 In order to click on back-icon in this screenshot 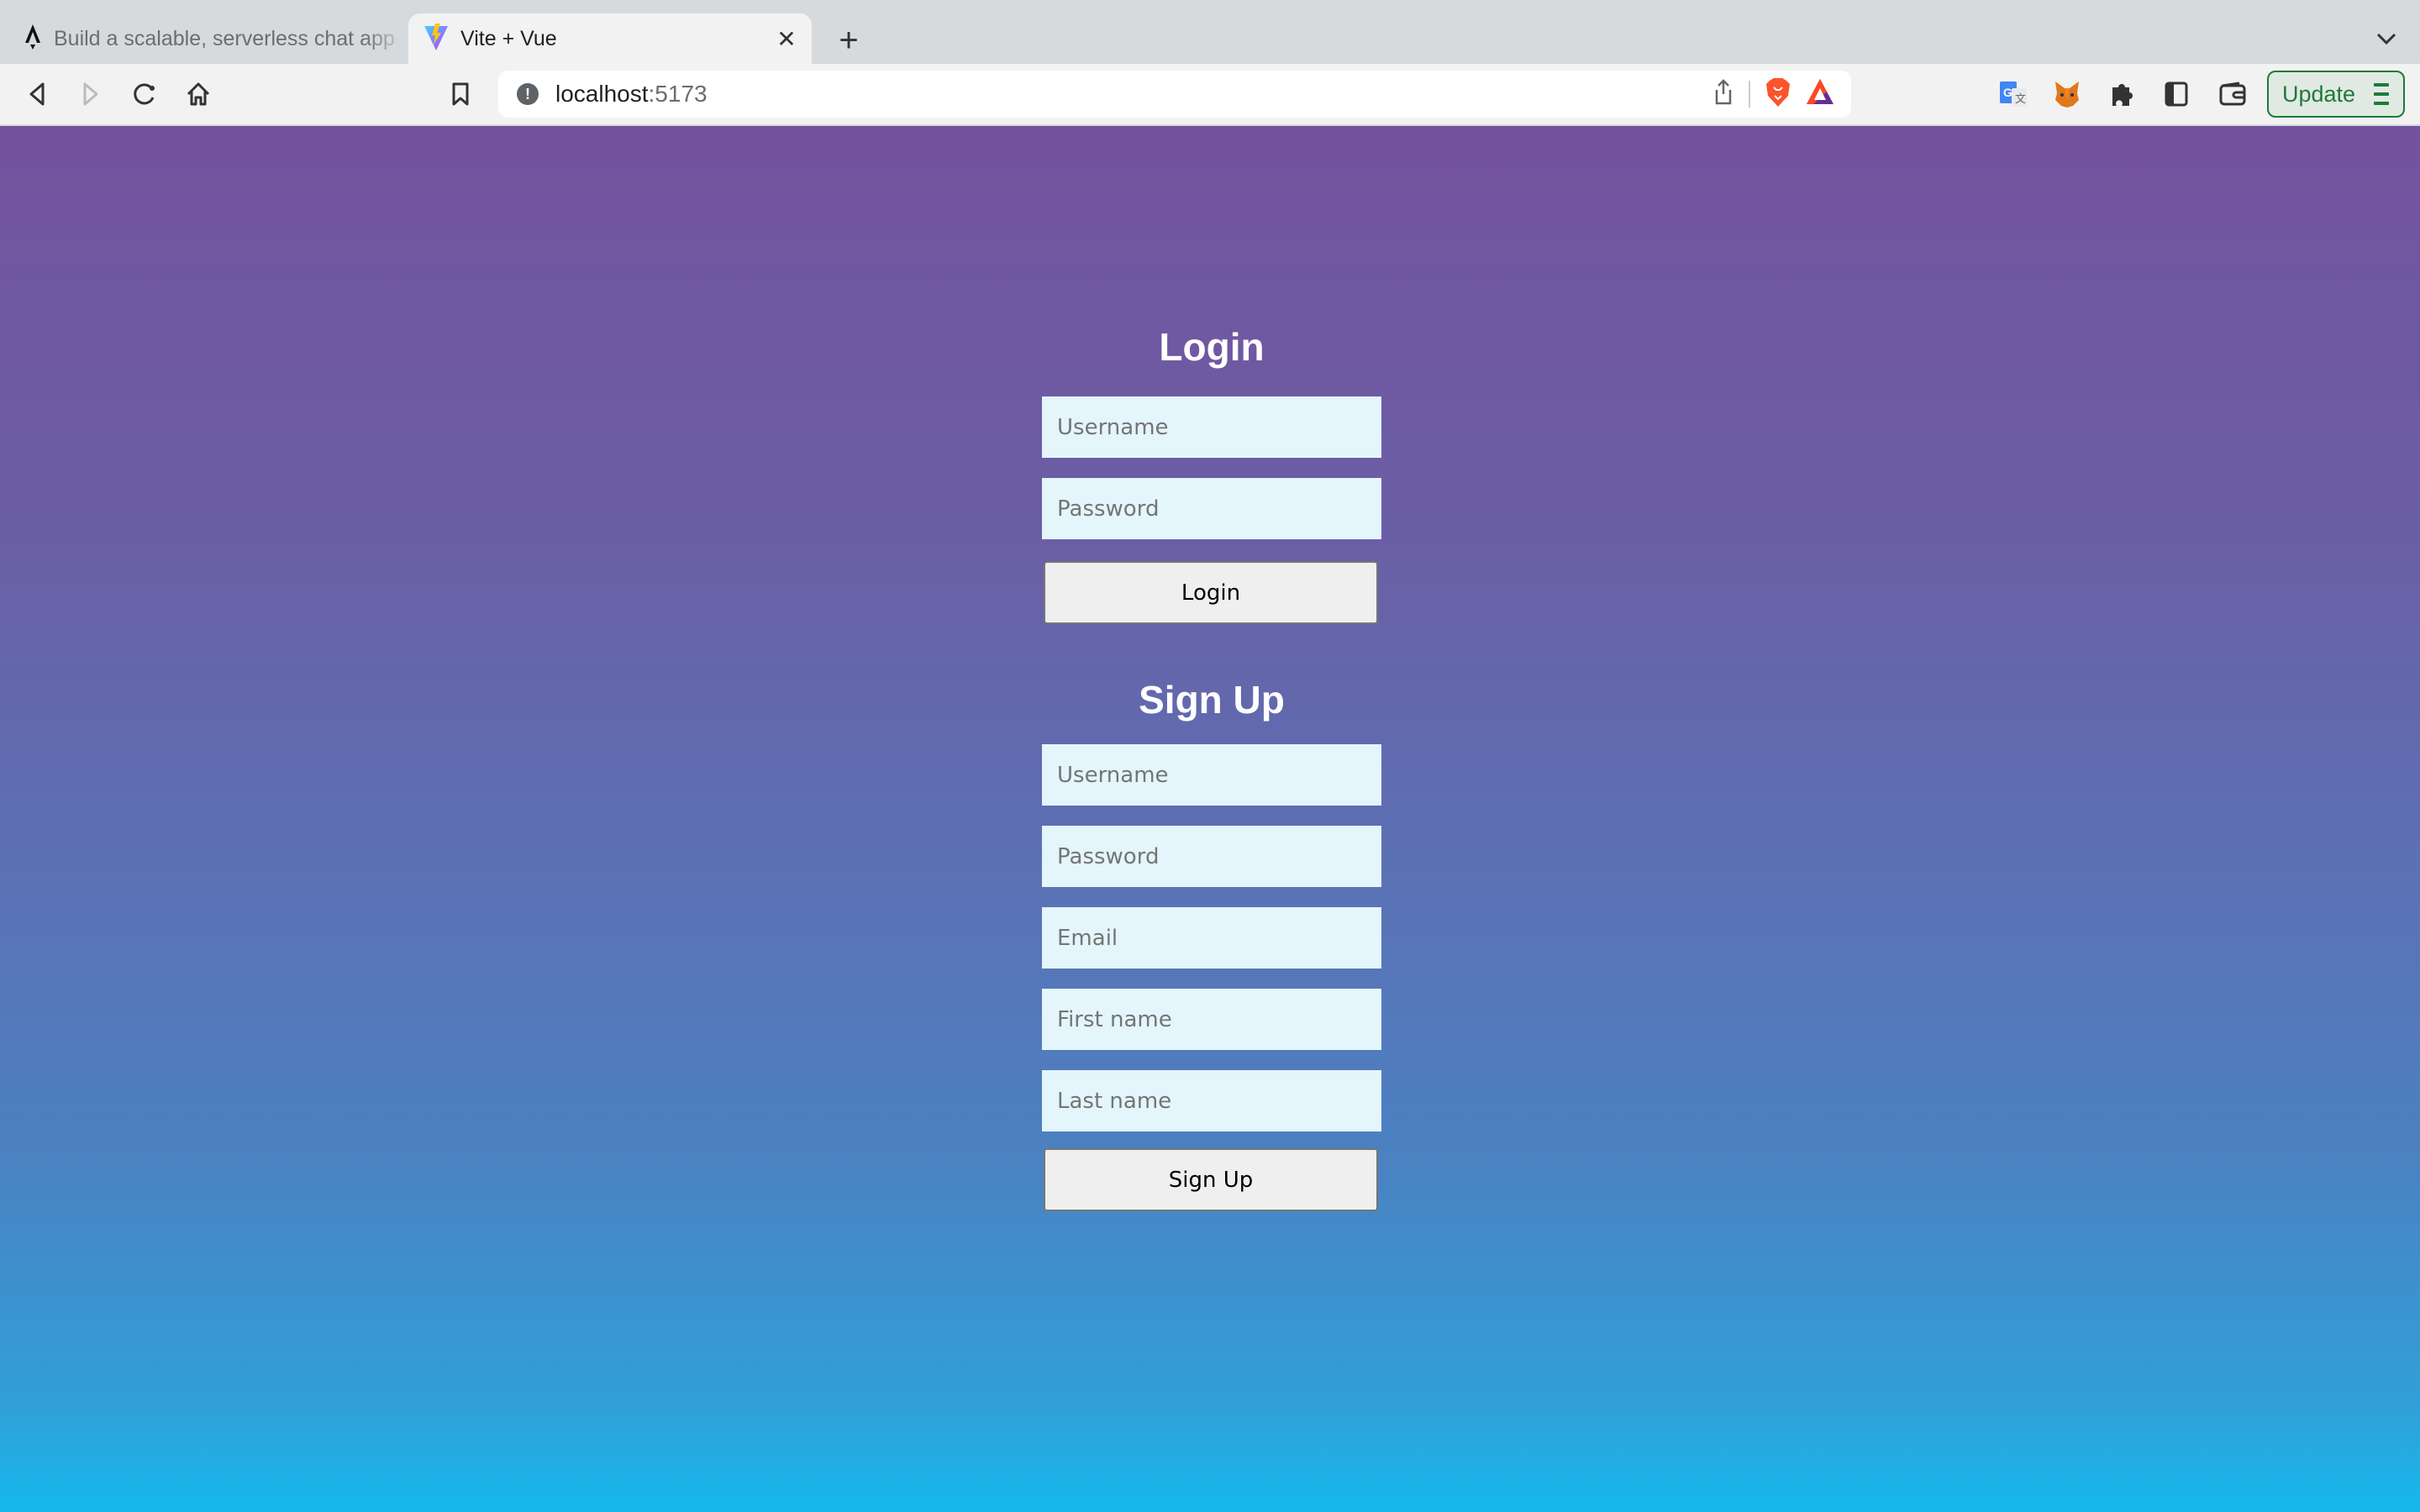, I will do `click(37, 94)`.